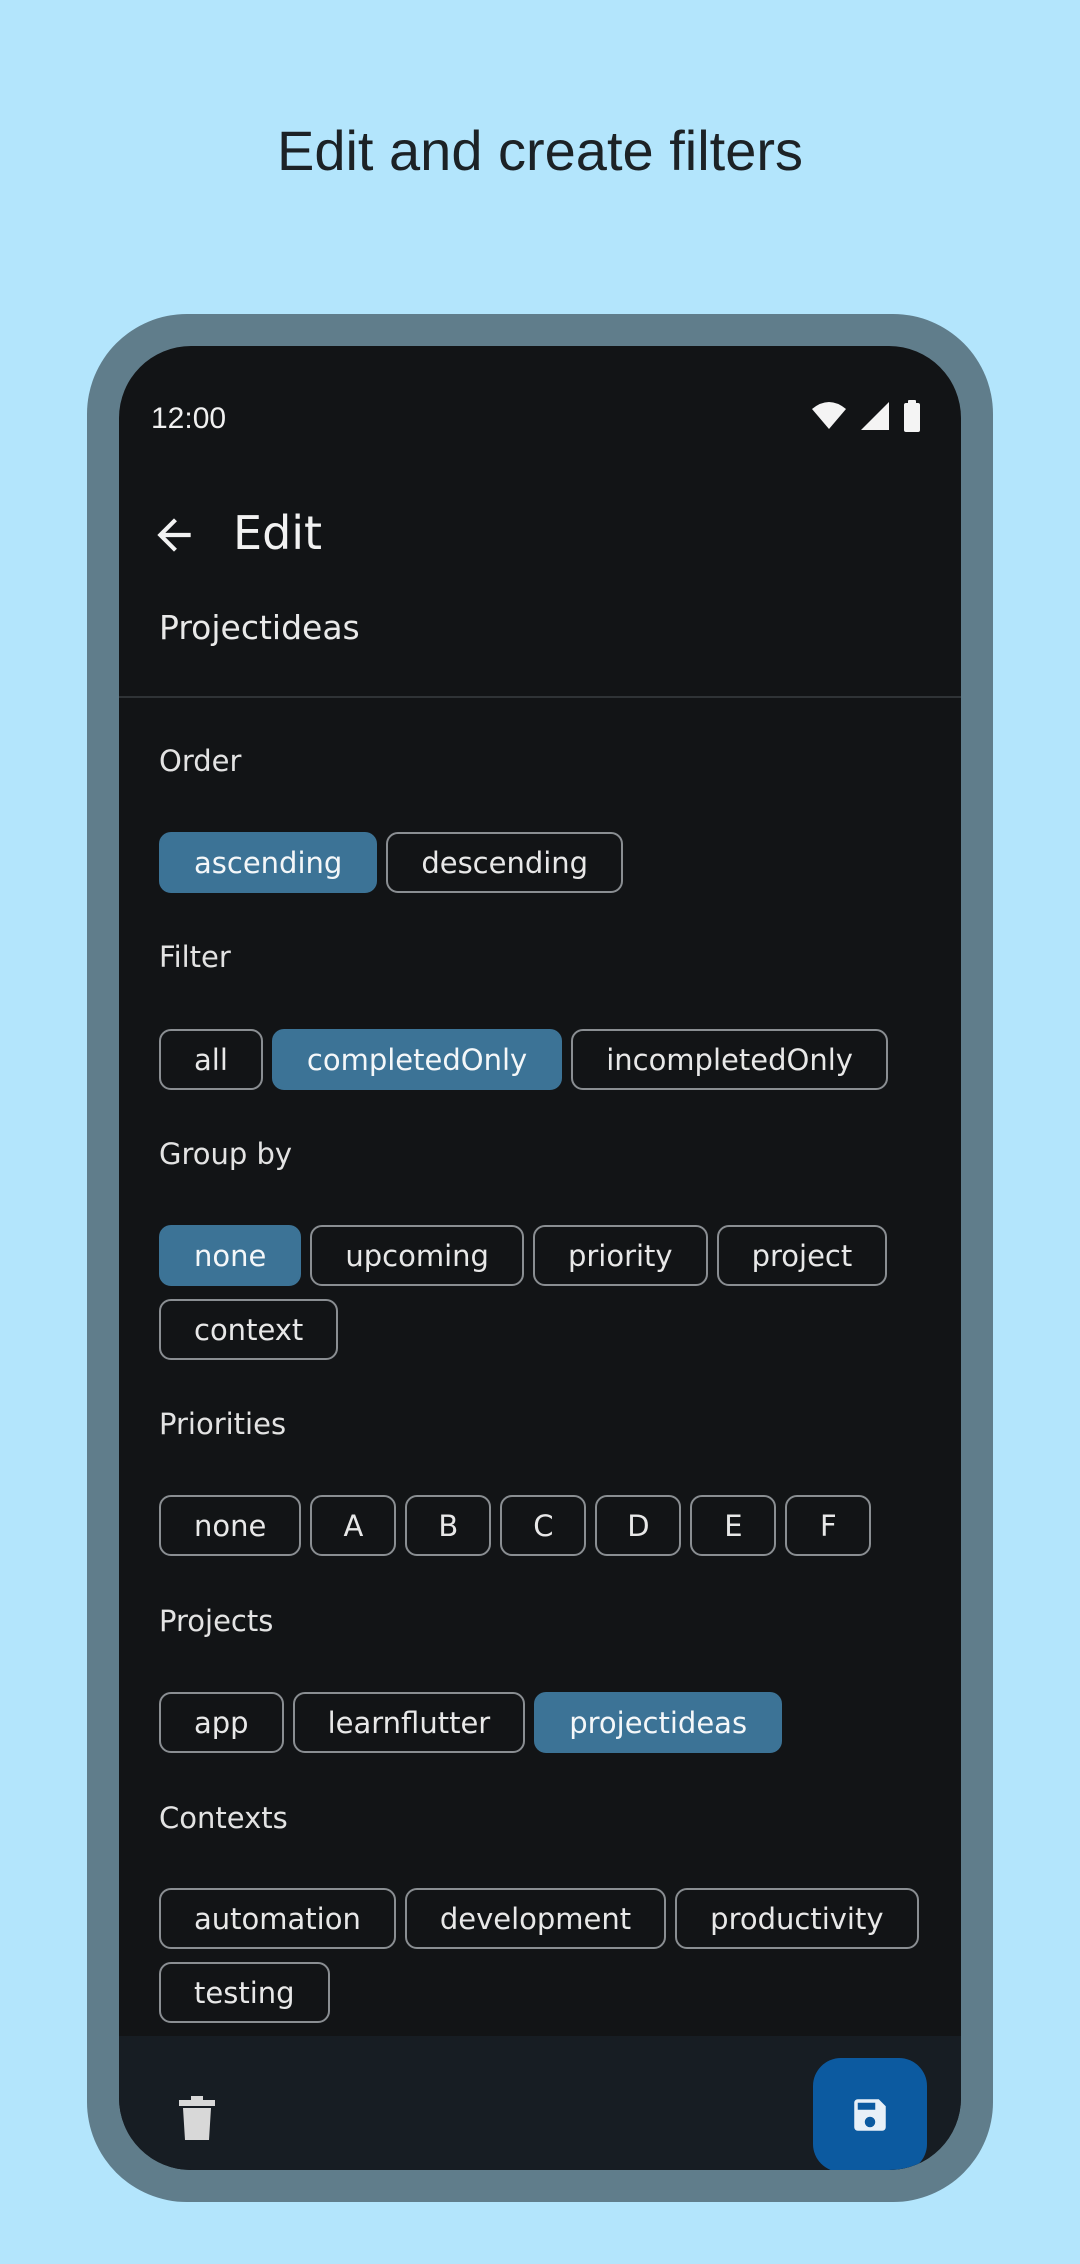  Describe the element at coordinates (540, 391) in the screenshot. I see `status-bar: 12:00` at that location.